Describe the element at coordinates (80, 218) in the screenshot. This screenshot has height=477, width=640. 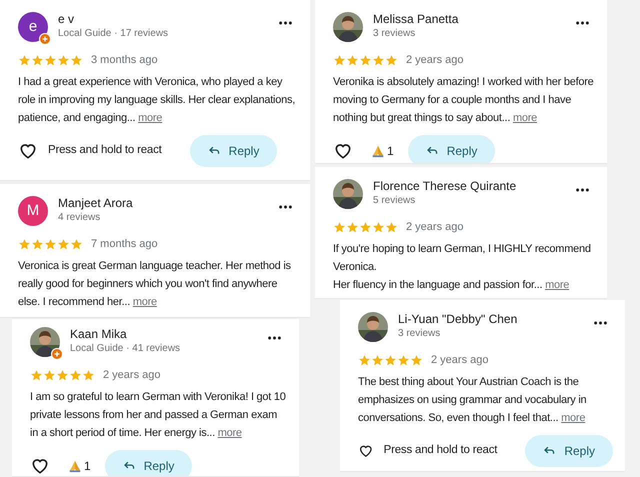
I see `reviewer-meta: 4 reviews` at that location.